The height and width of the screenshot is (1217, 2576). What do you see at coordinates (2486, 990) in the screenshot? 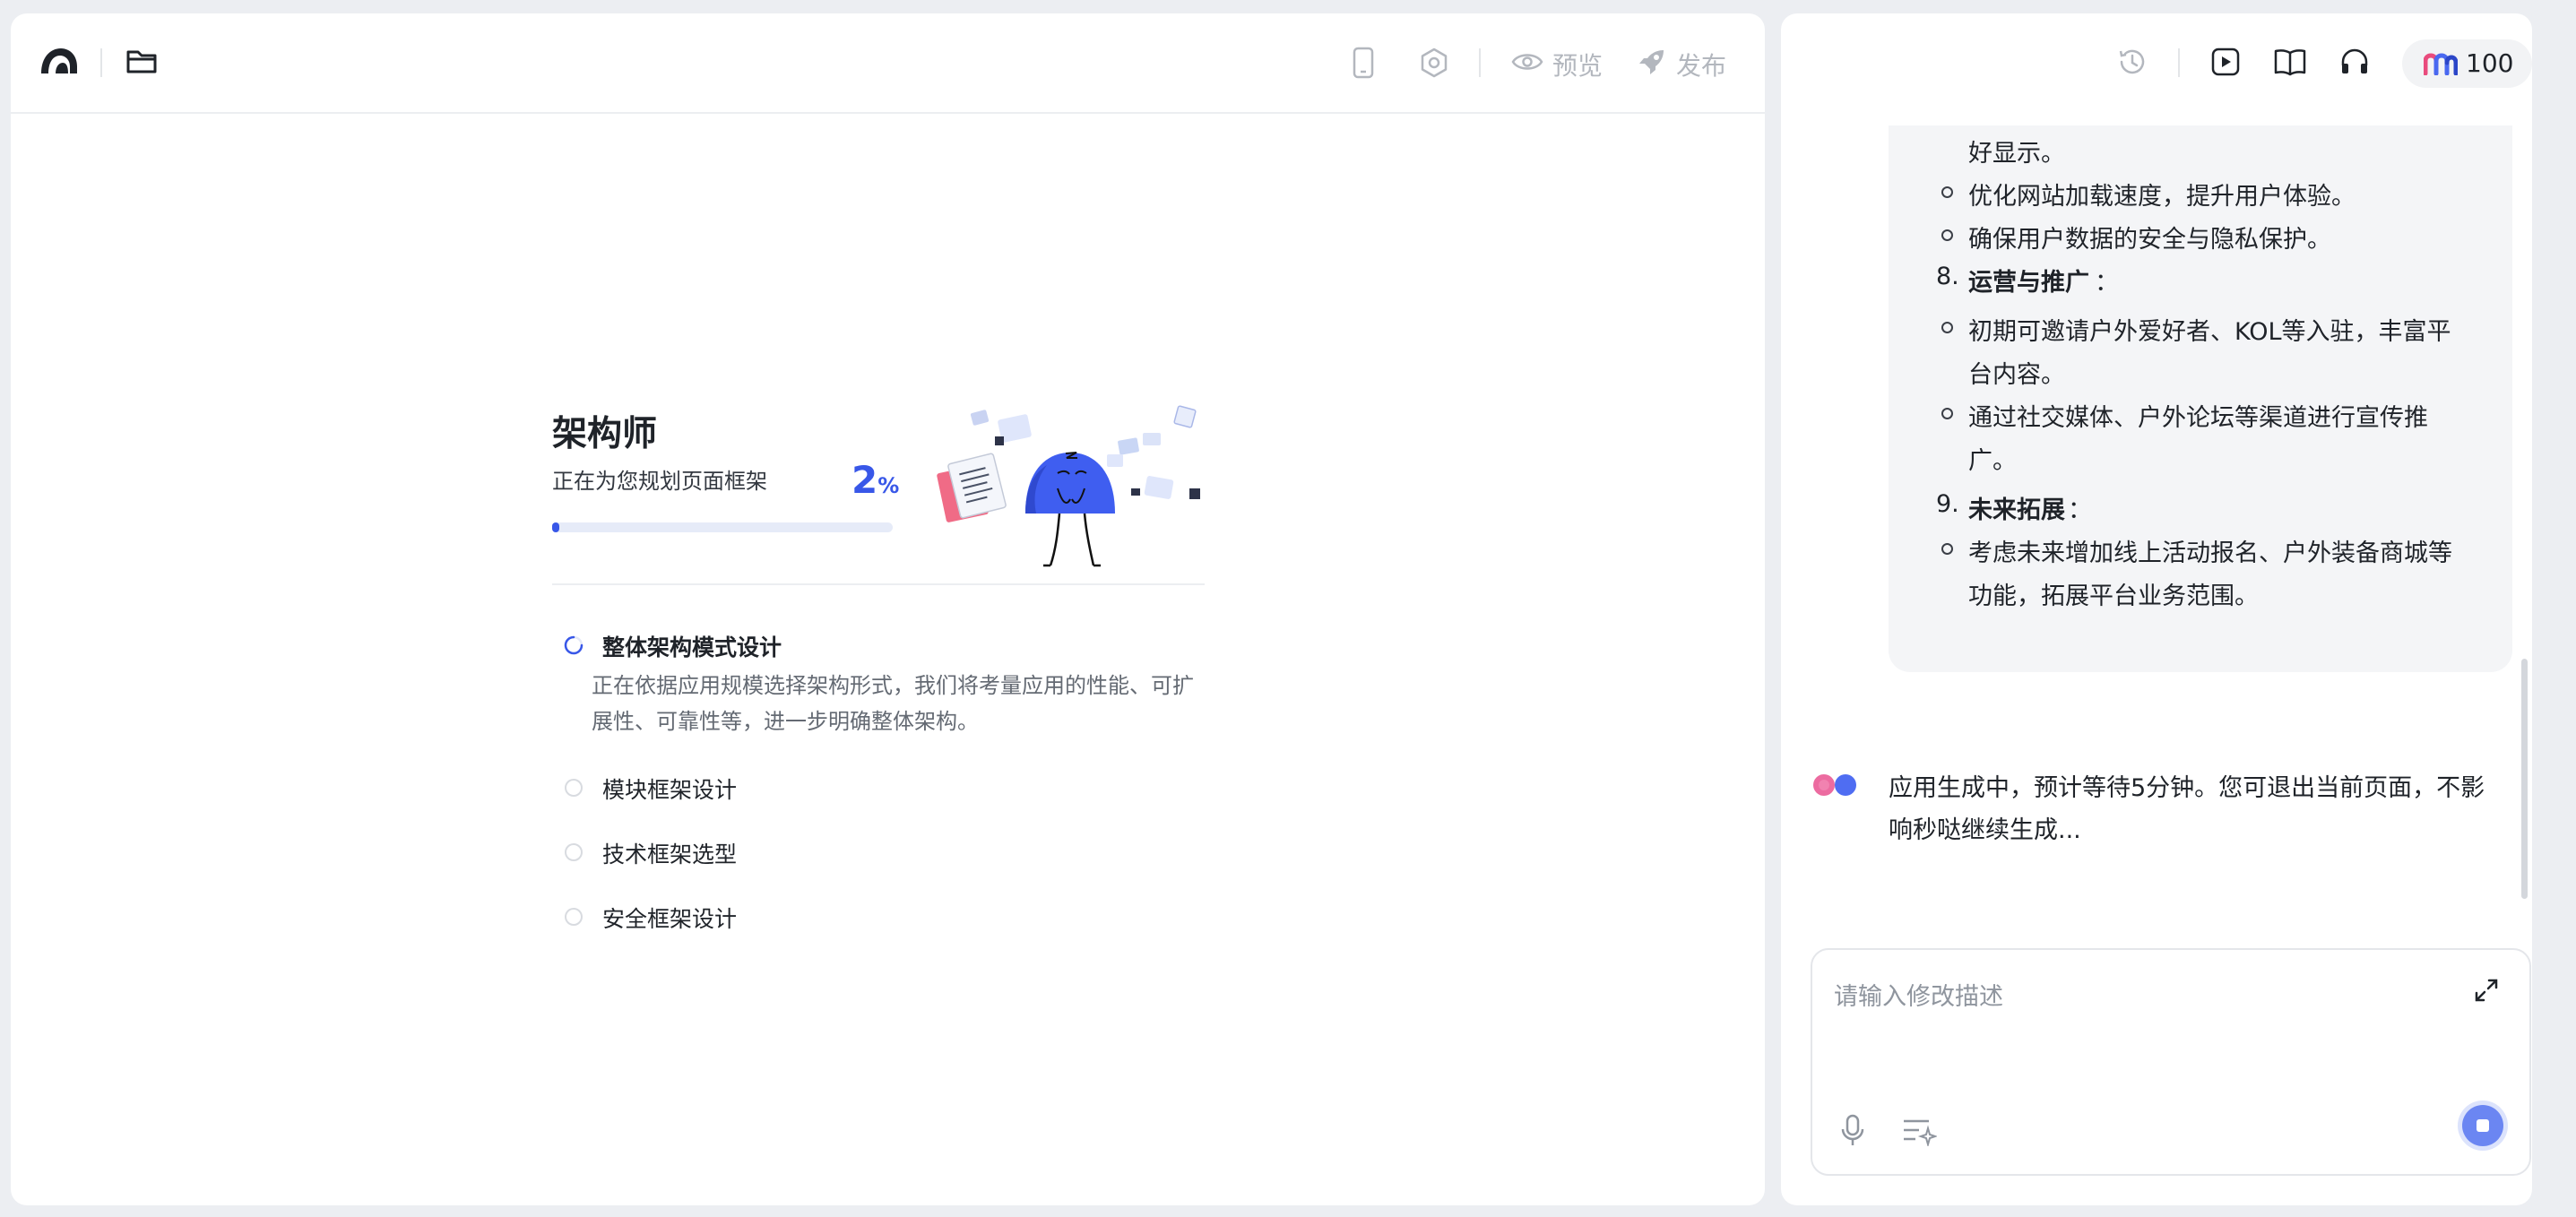
I see `expand-icon` at bounding box center [2486, 990].